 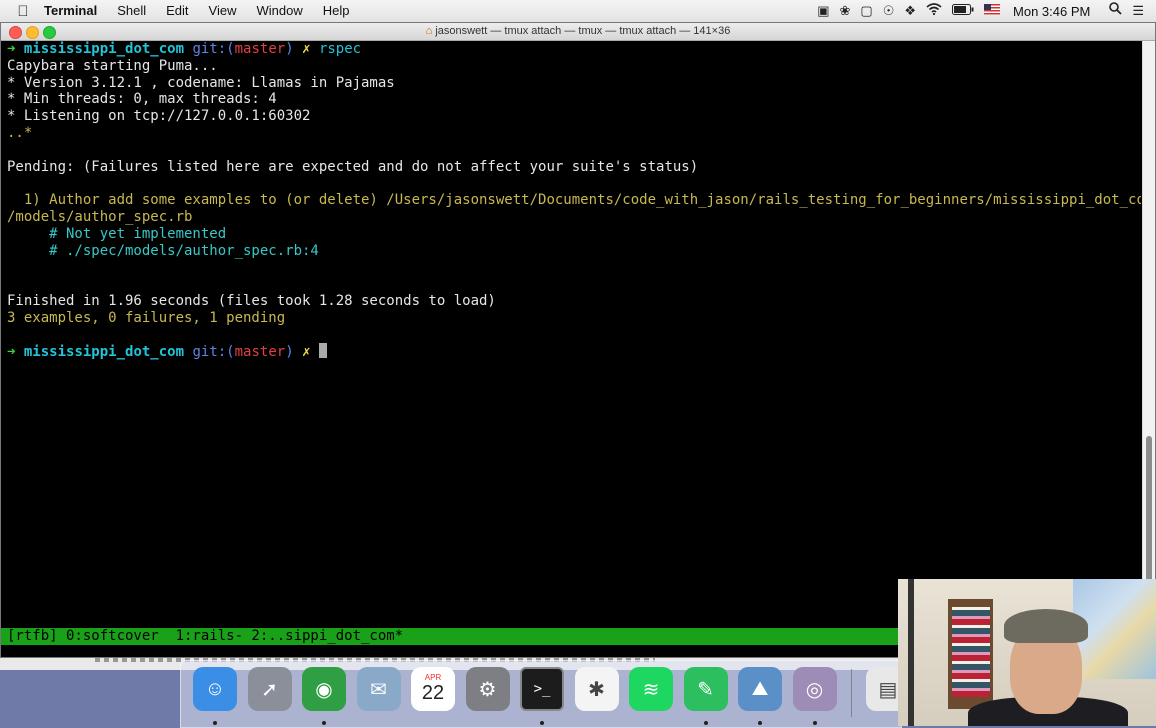 What do you see at coordinates (146, 317) in the screenshot?
I see `summary-line: 3 examples, 0 failures, 1 pending` at bounding box center [146, 317].